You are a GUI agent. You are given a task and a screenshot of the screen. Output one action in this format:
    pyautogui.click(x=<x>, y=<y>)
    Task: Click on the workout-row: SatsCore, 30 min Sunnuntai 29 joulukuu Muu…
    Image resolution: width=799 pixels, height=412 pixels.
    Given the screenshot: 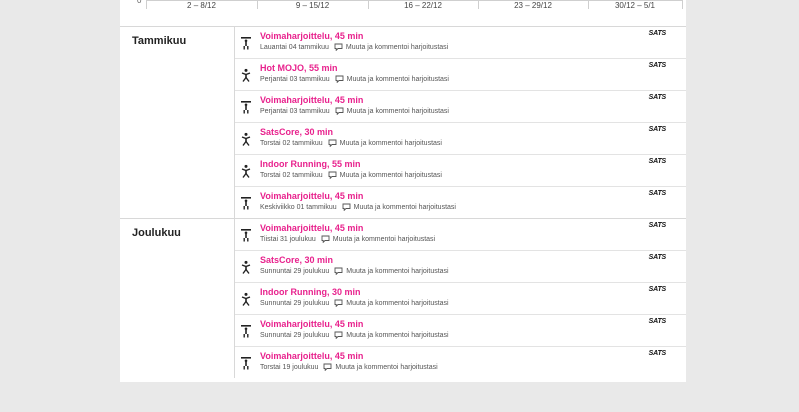 What is the action you would take?
    pyautogui.click(x=460, y=266)
    